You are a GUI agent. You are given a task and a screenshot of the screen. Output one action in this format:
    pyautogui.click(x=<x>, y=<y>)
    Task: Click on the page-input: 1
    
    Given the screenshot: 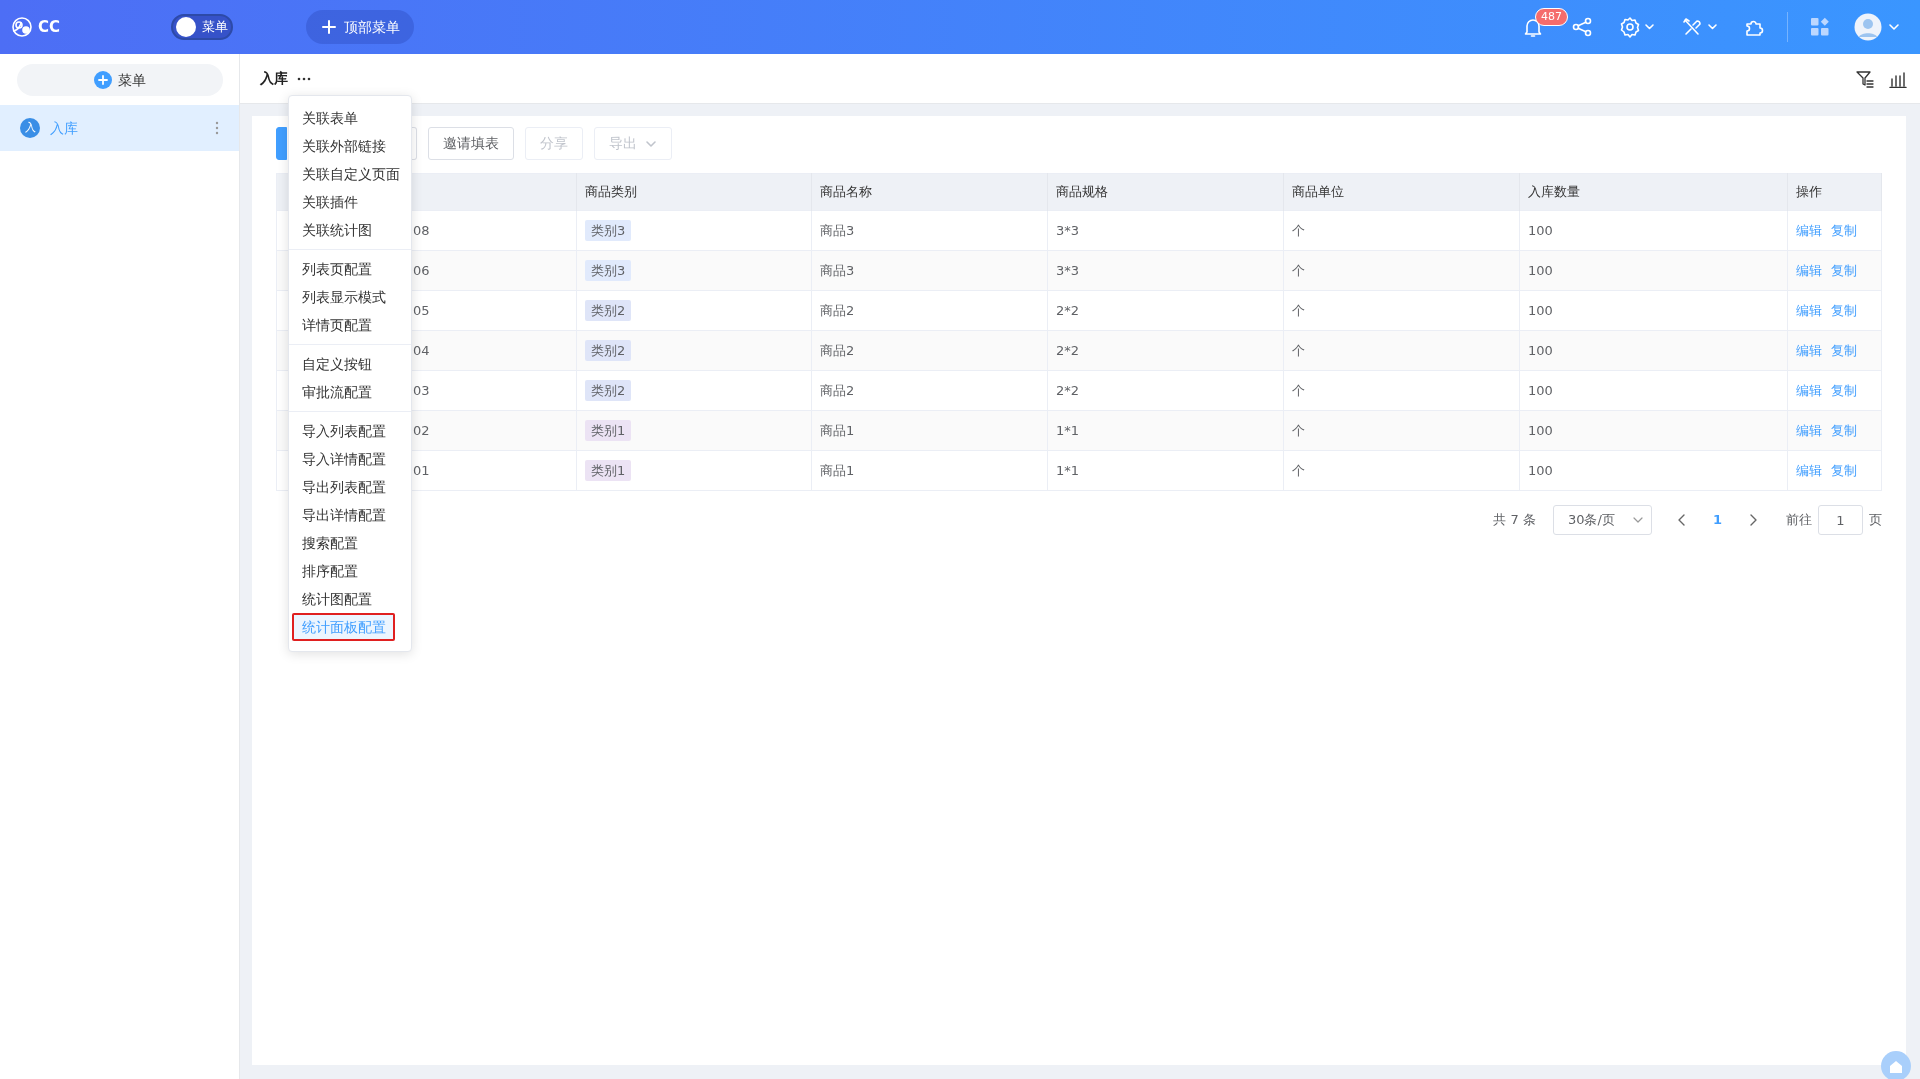 What is the action you would take?
    pyautogui.click(x=1840, y=520)
    